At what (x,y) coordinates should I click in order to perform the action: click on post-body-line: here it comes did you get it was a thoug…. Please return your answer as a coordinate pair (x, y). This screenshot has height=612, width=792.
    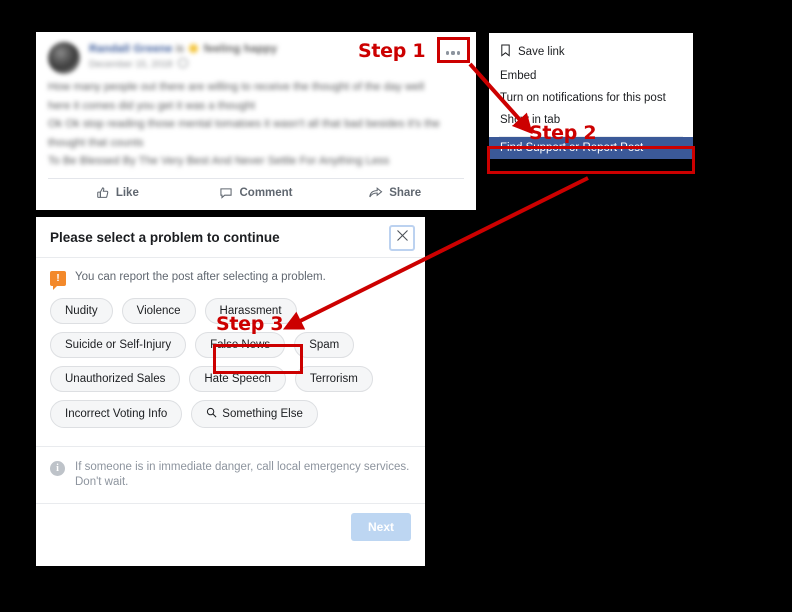
    Looking at the image, I should click on (152, 105).